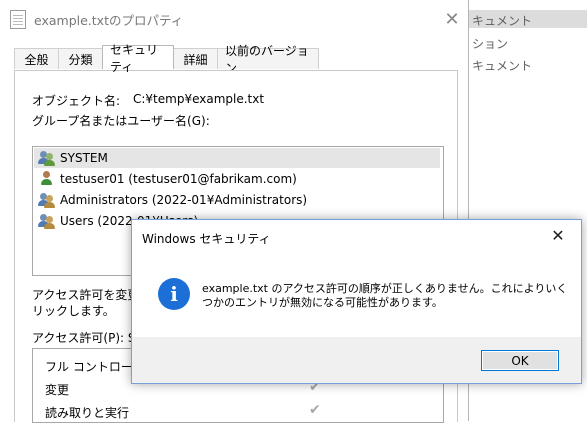 The image size is (587, 423). What do you see at coordinates (76, 101) in the screenshot?
I see `object-name-label: オブジェクト名:` at bounding box center [76, 101].